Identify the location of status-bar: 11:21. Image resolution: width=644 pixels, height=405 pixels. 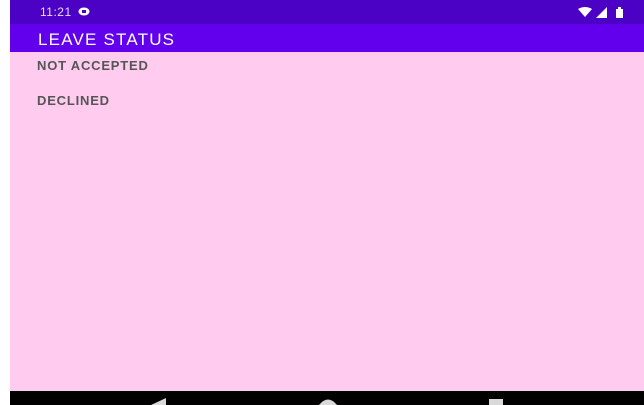
(327, 12).